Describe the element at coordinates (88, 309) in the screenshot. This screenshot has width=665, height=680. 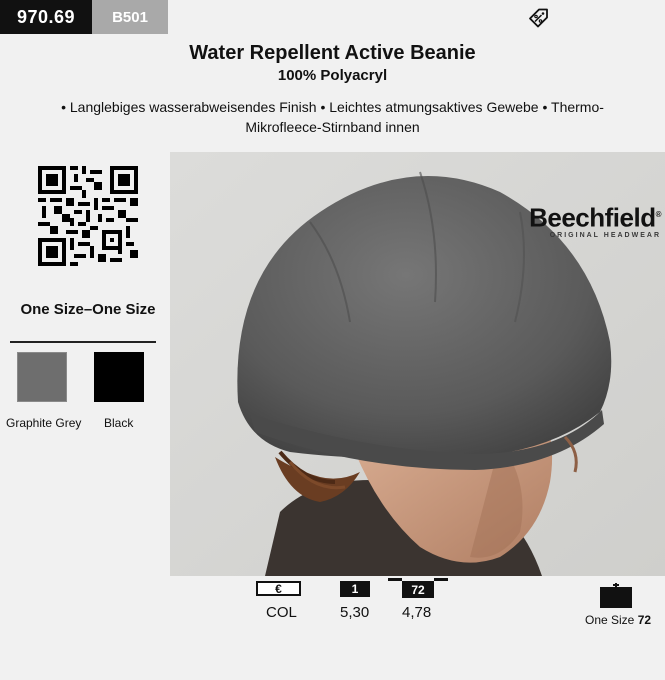
I see `size-range-label: One Size–One Size` at that location.